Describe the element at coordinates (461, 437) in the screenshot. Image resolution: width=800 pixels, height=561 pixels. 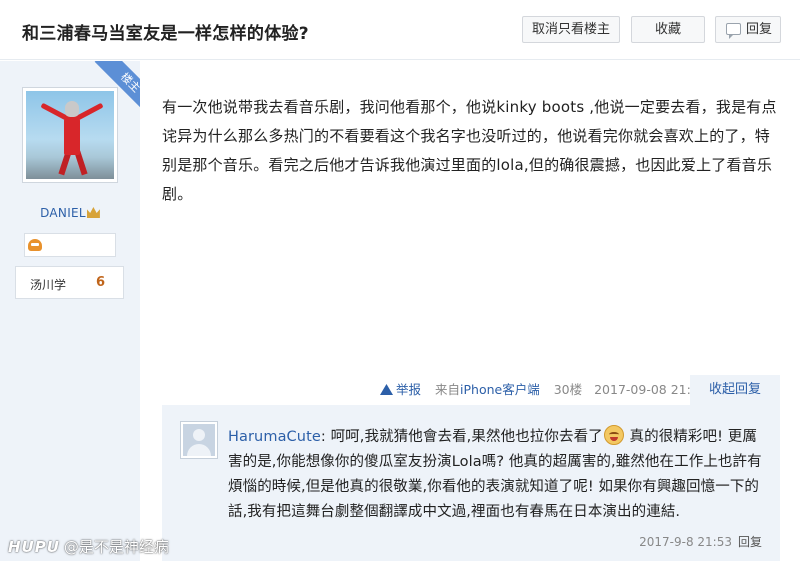
I see `reply-text-part1: : 呵呵,我就猜他會去看,果然他也拉你去看了` at that location.